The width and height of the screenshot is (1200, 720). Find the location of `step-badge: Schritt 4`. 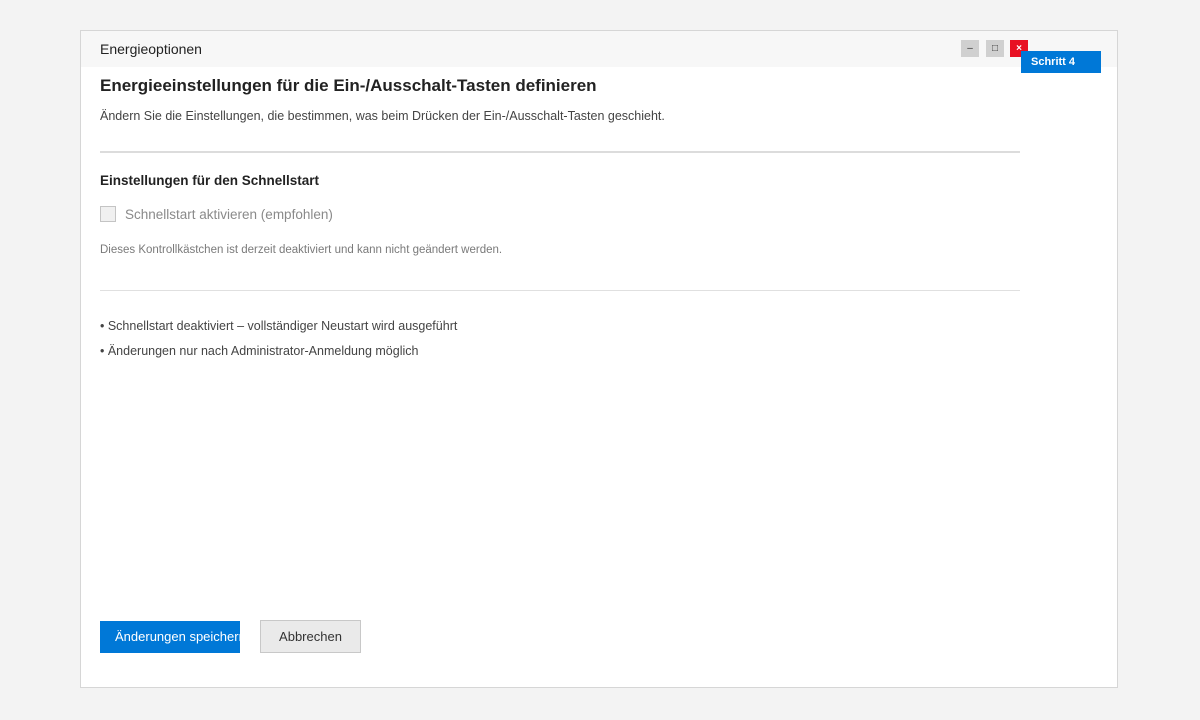

step-badge: Schritt 4 is located at coordinates (1061, 62).